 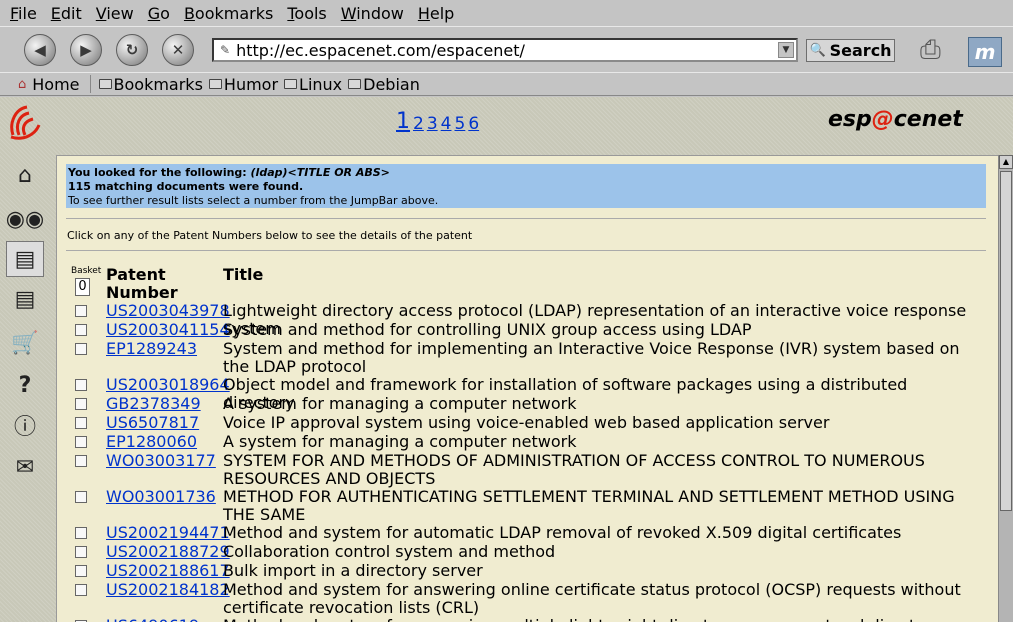 What do you see at coordinates (25, 343) in the screenshot?
I see `basket-nav-button: 🛒` at bounding box center [25, 343].